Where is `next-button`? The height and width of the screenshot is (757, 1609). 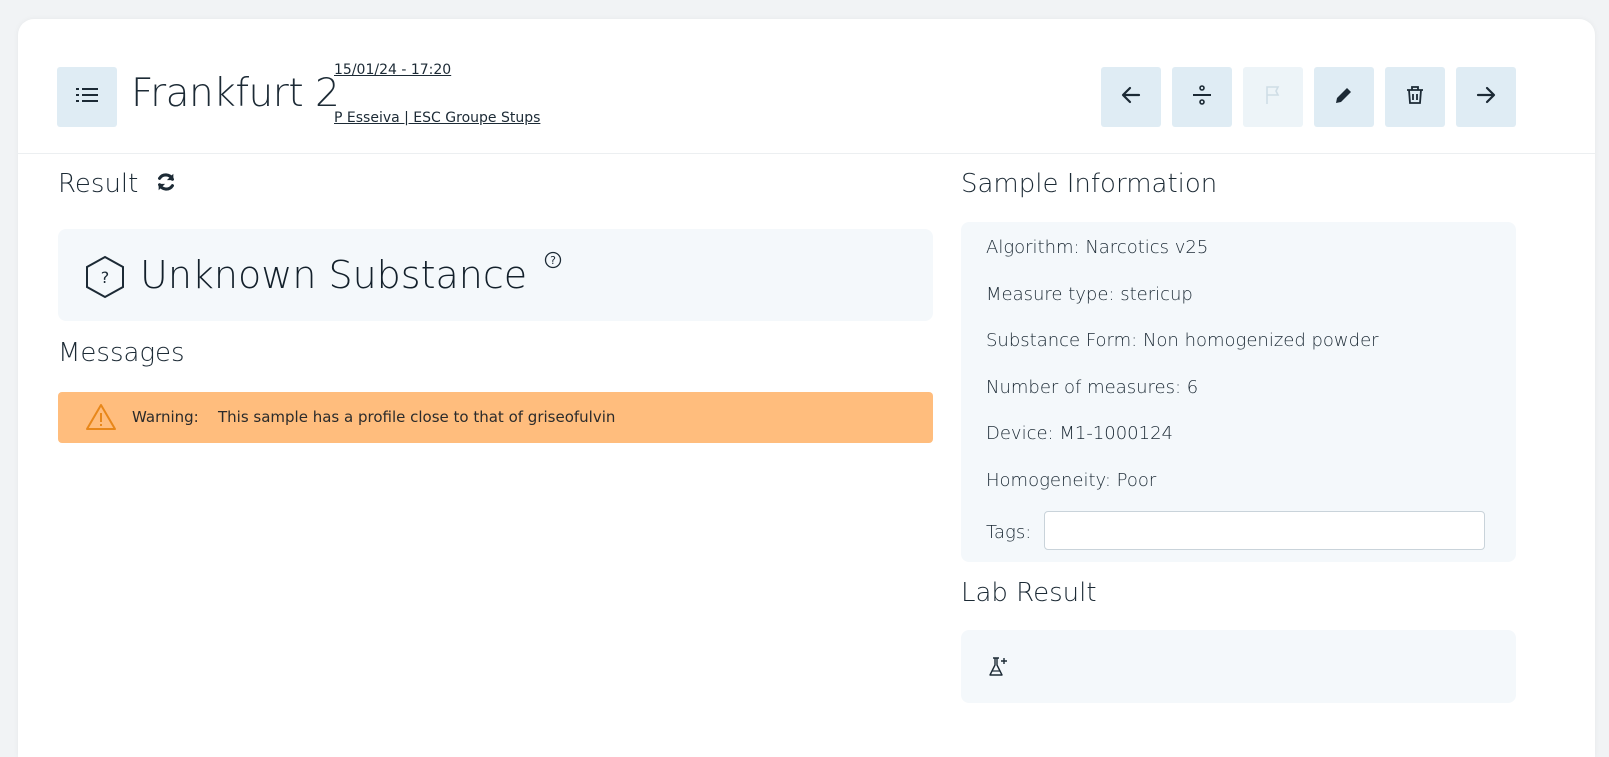 next-button is located at coordinates (1486, 97).